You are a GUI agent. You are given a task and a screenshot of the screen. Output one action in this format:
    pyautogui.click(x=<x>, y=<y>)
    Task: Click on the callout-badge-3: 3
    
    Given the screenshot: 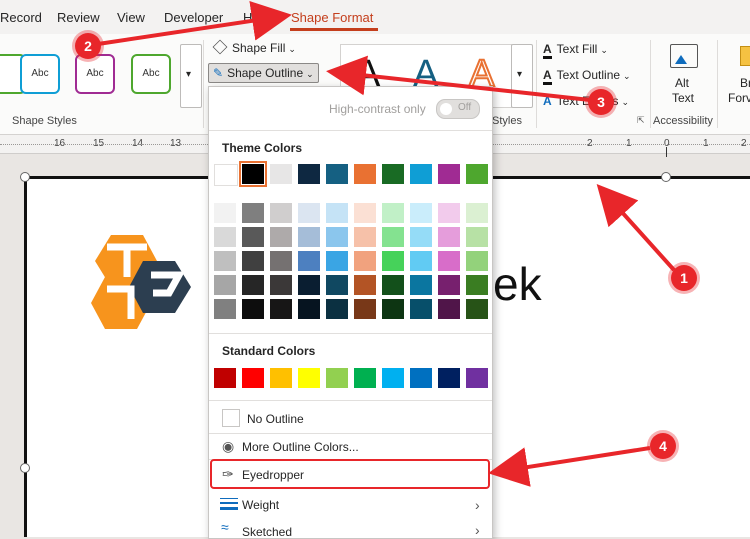 What is the action you would take?
    pyautogui.click(x=601, y=102)
    